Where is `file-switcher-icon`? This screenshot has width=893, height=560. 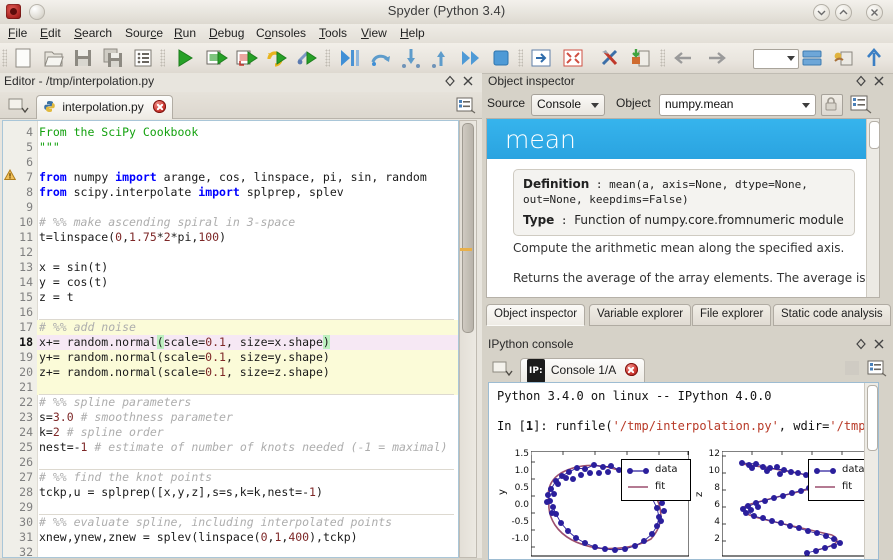
file-switcher-icon is located at coordinates (143, 58).